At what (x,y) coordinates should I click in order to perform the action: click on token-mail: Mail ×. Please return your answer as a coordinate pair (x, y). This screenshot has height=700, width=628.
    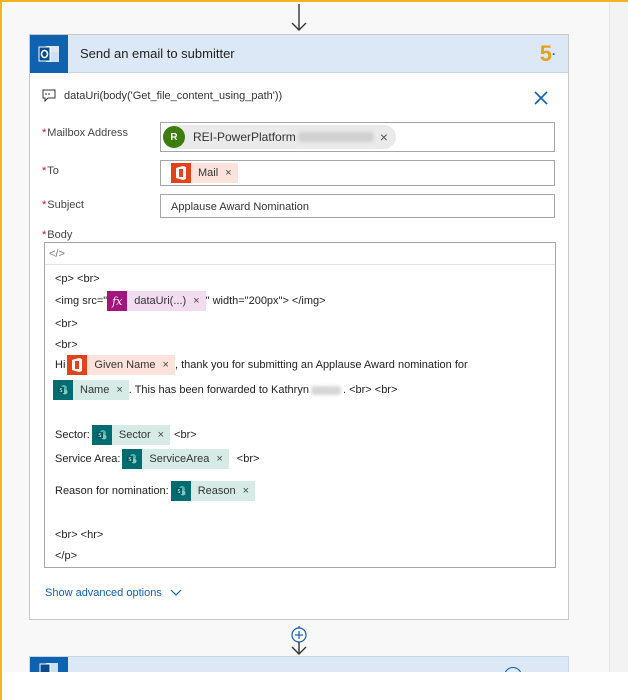
    Looking at the image, I should click on (204, 173).